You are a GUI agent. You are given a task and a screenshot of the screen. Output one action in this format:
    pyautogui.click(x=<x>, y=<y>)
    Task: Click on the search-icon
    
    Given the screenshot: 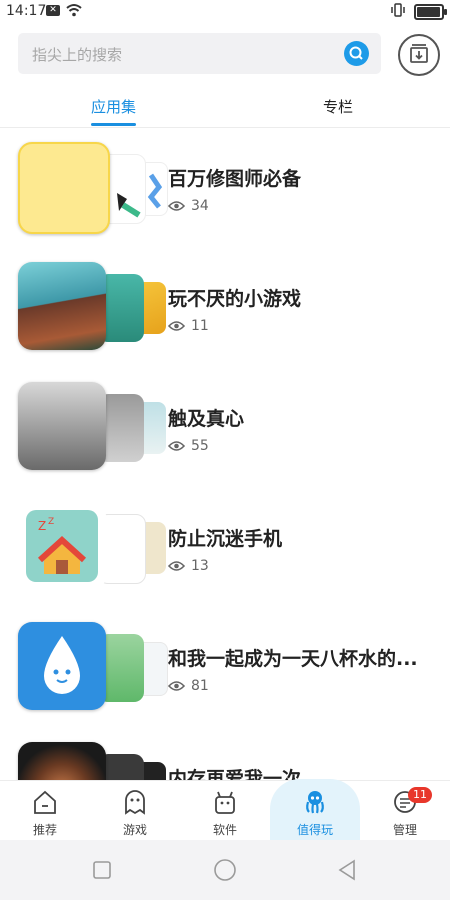 What is the action you would take?
    pyautogui.click(x=356, y=53)
    